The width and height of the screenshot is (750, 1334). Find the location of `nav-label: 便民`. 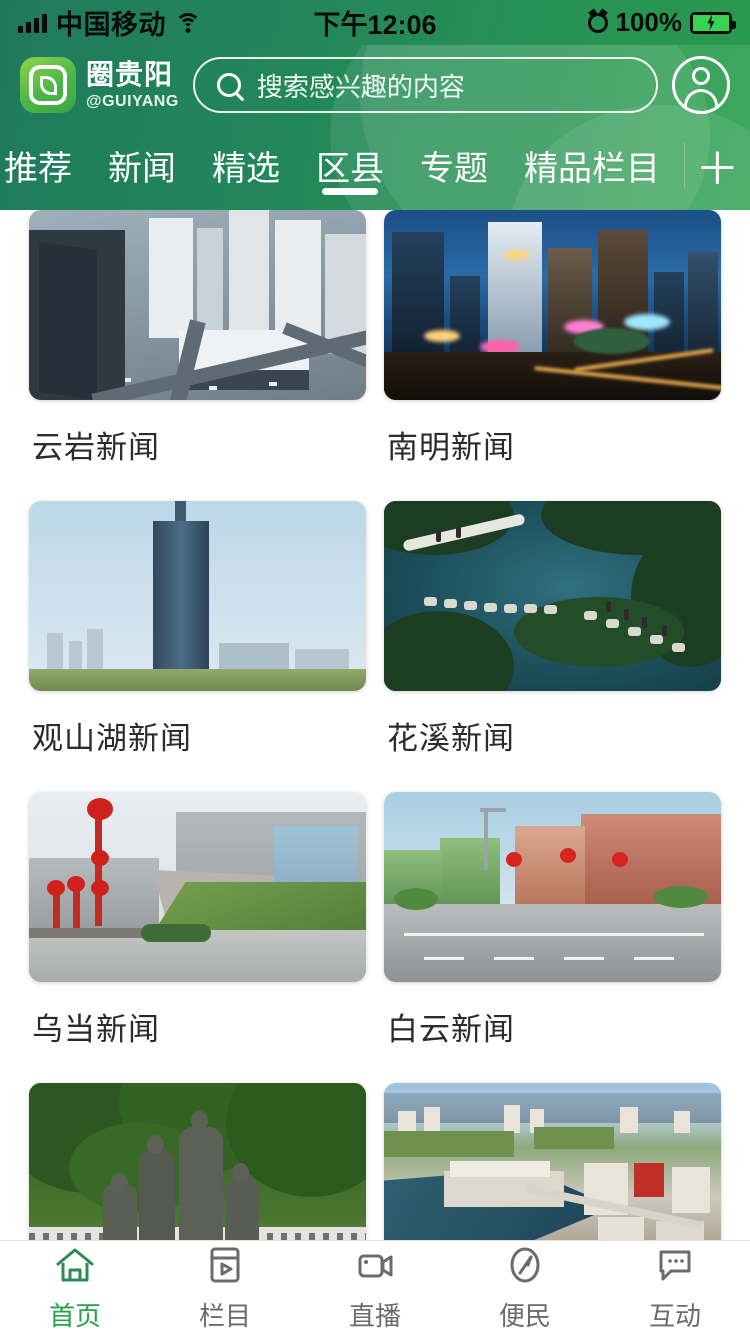

nav-label: 便民 is located at coordinates (524, 1315).